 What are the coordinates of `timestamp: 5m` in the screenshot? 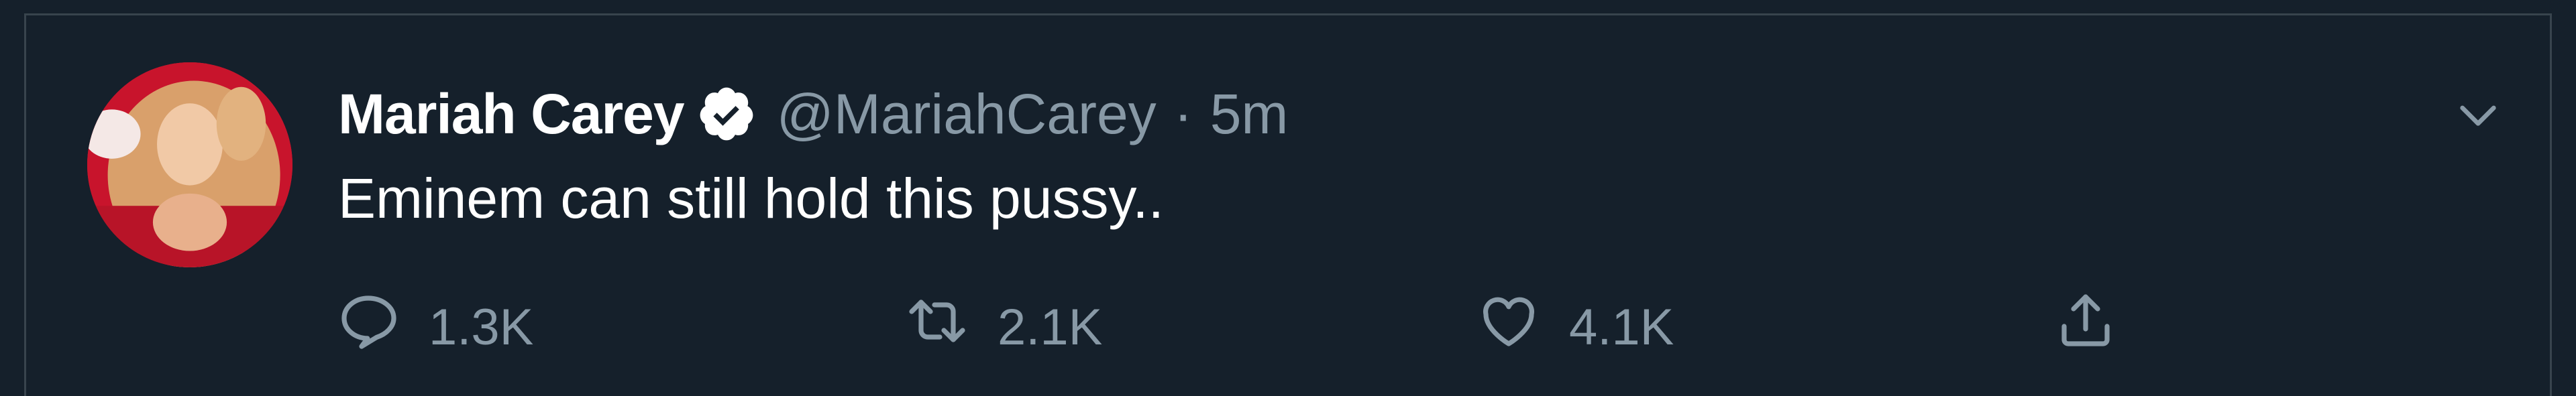 It's located at (1249, 114).